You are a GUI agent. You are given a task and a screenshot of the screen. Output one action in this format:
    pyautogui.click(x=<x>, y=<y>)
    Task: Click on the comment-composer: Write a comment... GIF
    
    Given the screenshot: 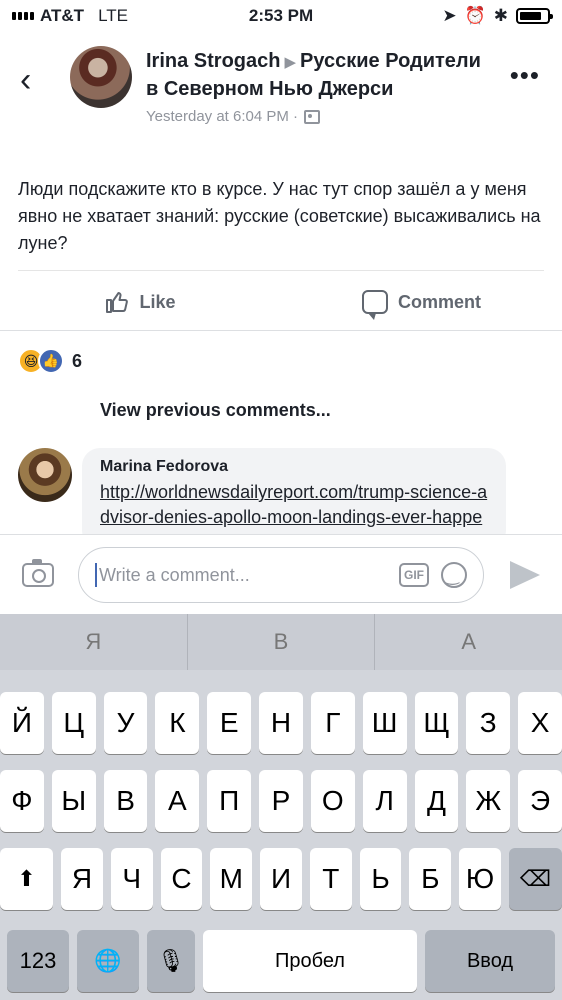 What is the action you would take?
    pyautogui.click(x=281, y=574)
    